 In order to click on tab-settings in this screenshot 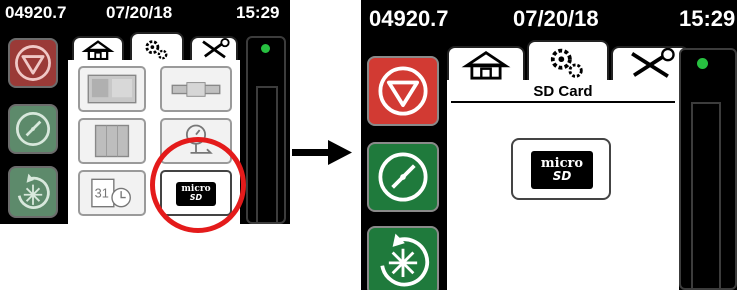, I will do `click(568, 62)`.